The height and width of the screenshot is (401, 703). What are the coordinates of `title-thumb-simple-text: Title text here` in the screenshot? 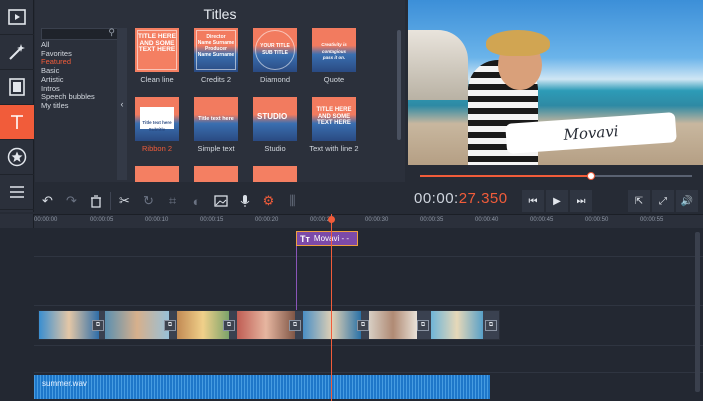 It's located at (216, 119).